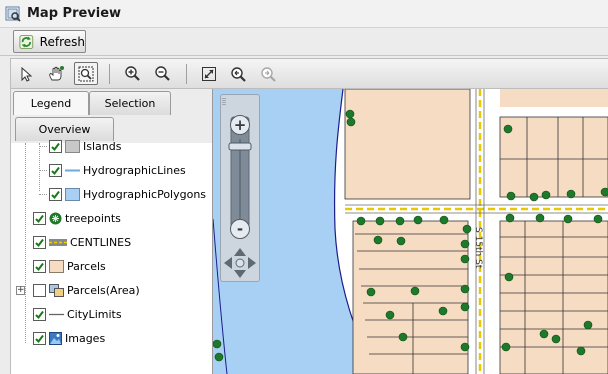 The height and width of the screenshot is (374, 608). I want to click on previous-extent-icon, so click(238, 74).